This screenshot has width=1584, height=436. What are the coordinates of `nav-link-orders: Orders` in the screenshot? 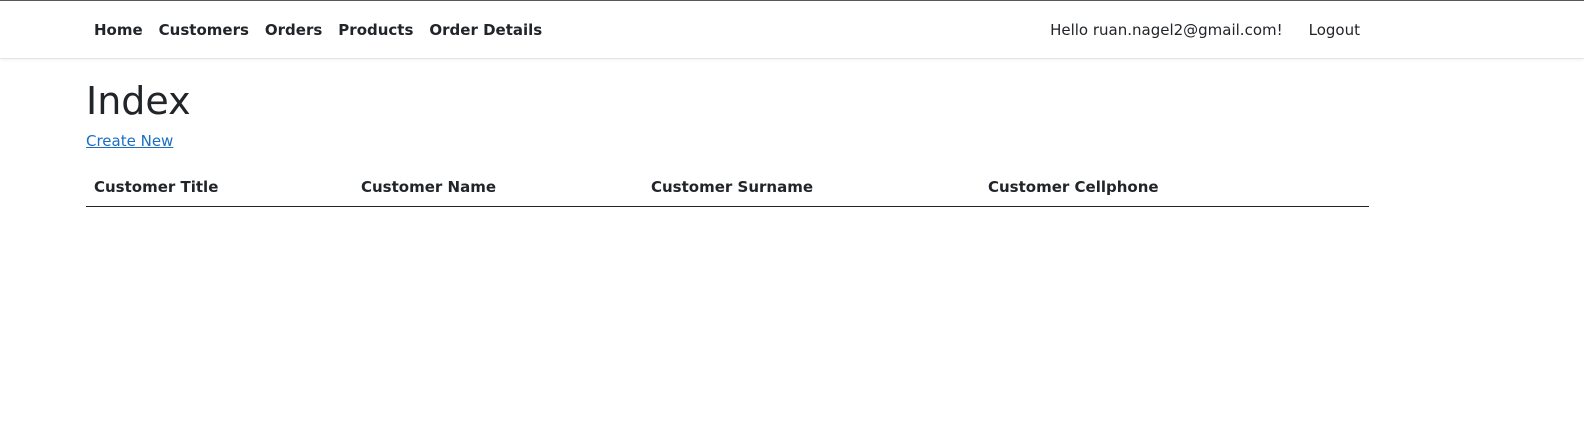 It's located at (293, 30).